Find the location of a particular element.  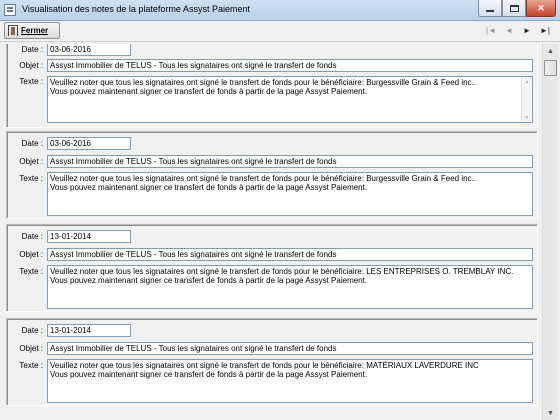

fermer-button: Fermer is located at coordinates (32, 30).